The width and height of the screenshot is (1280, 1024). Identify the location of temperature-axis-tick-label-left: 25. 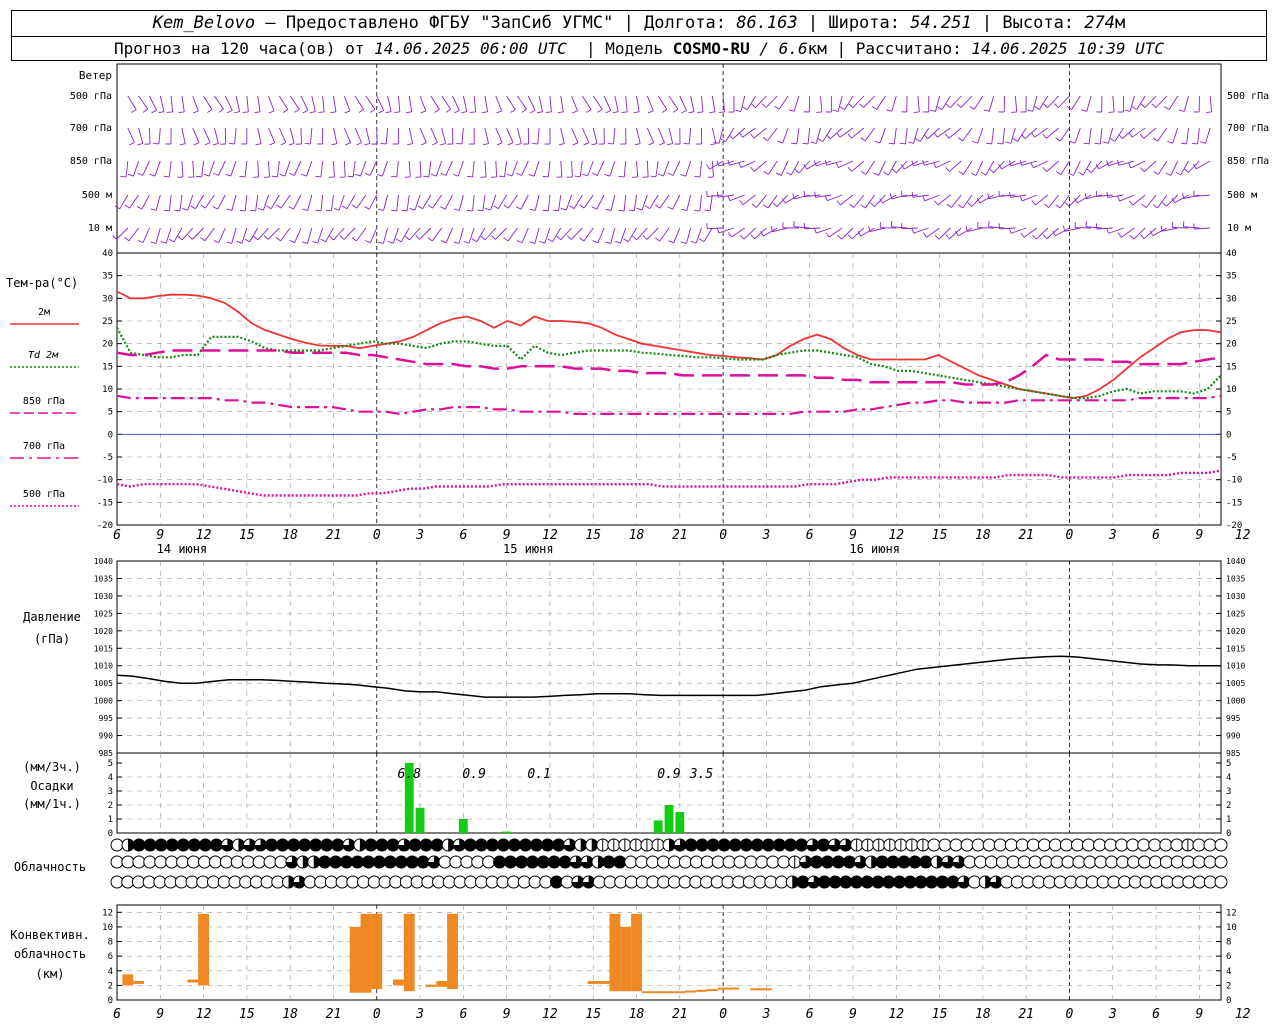
(107, 322).